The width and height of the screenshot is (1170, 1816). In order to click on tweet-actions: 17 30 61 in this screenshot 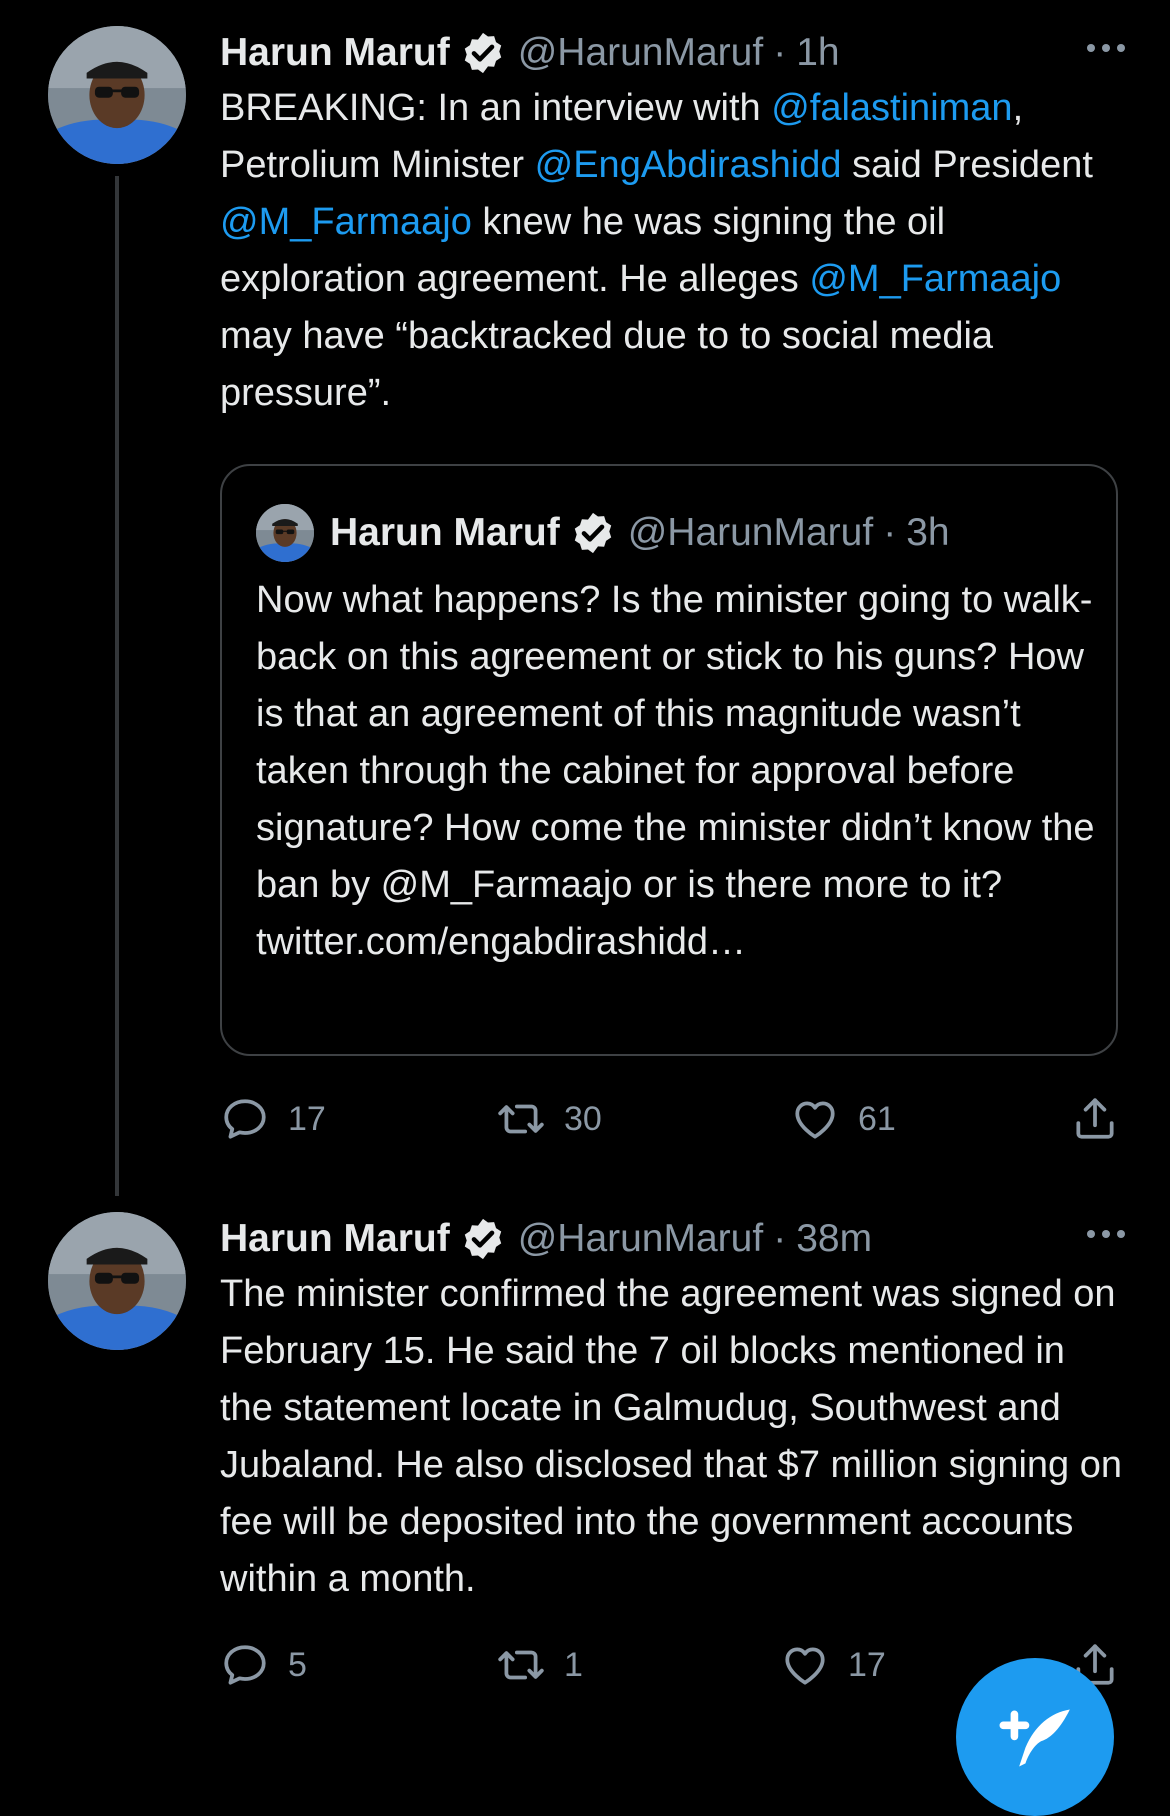, I will do `click(680, 1124)`.